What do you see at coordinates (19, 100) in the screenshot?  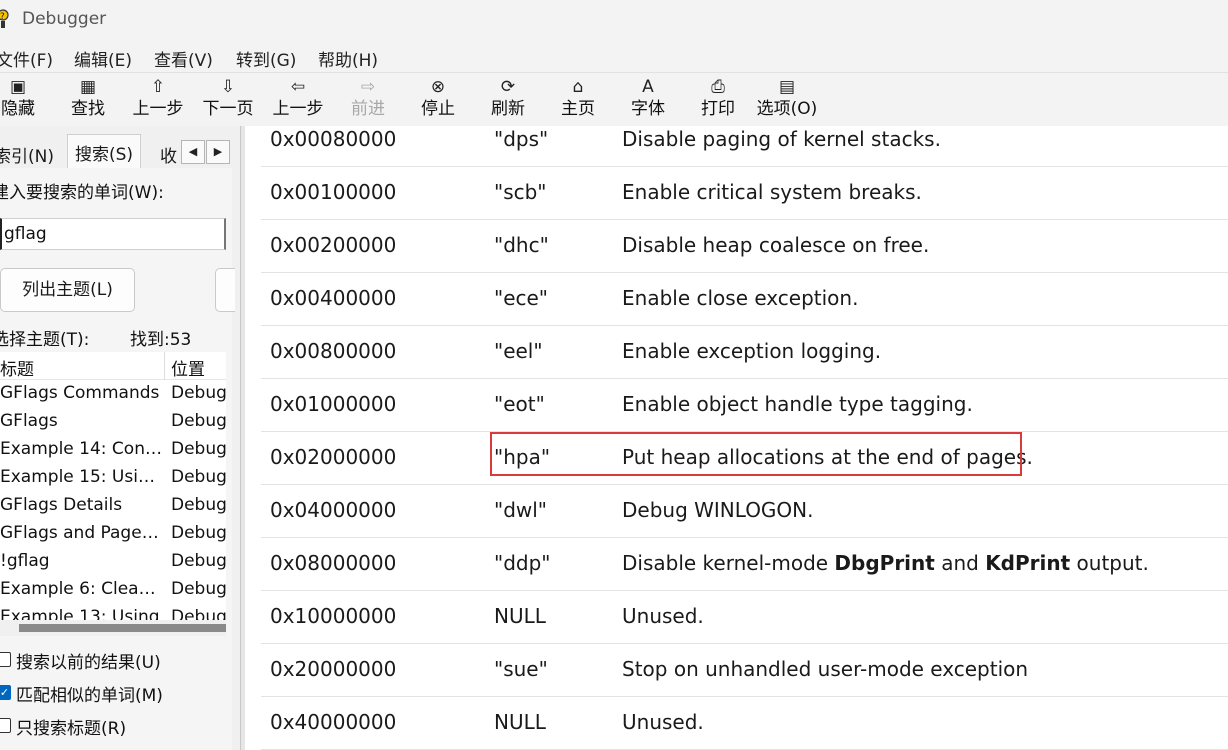 I see `hide-button: ▣ 隐藏` at bounding box center [19, 100].